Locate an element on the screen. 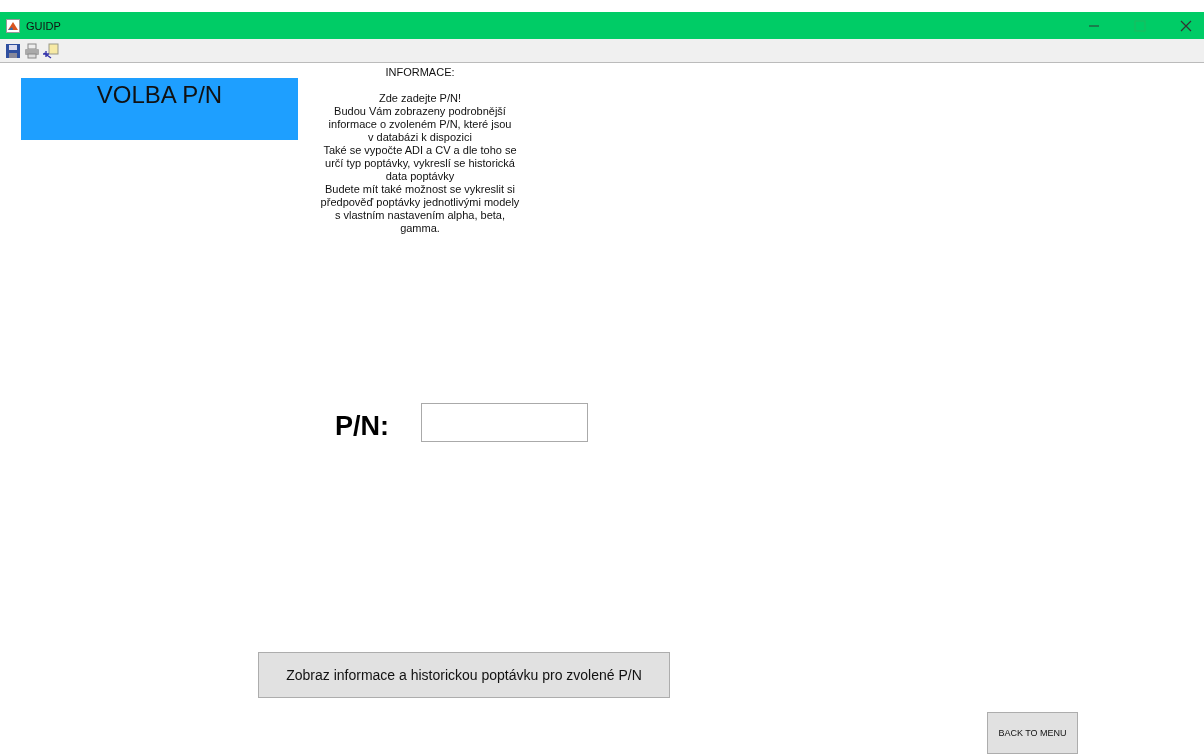 The width and height of the screenshot is (1204, 754). show-info-button: Zobraz informace a historickou poptávku pro zvolené P/N is located at coordinates (464, 675).